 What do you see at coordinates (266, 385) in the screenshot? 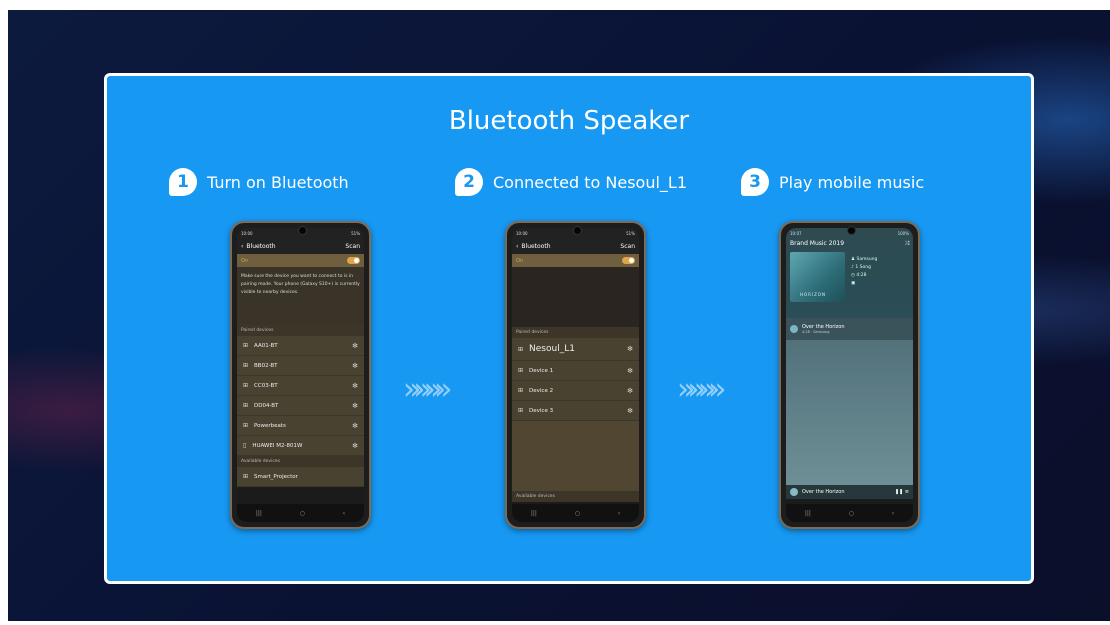
I see `device-name: CC03-BT` at bounding box center [266, 385].